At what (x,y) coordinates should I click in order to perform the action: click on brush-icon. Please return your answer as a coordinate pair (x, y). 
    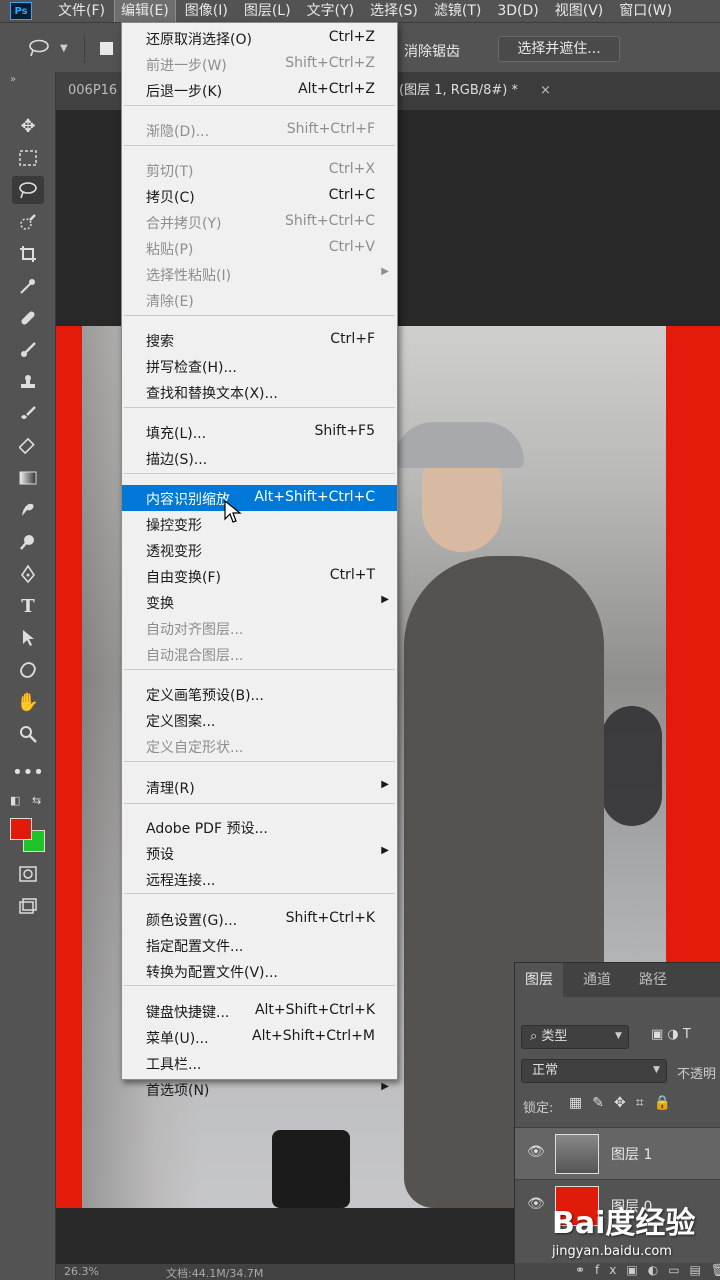
    Looking at the image, I should click on (28, 350).